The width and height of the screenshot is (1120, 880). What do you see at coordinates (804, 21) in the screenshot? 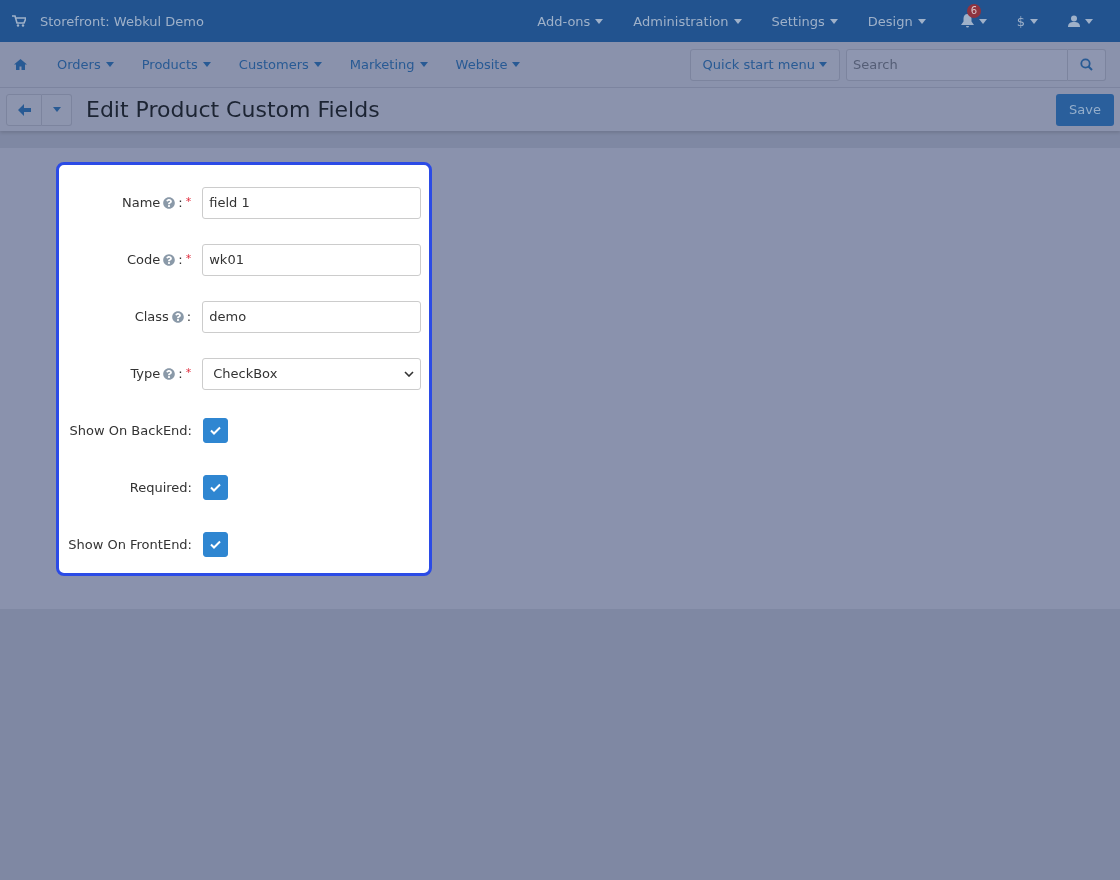
I see `top-menu: Settings` at bounding box center [804, 21].